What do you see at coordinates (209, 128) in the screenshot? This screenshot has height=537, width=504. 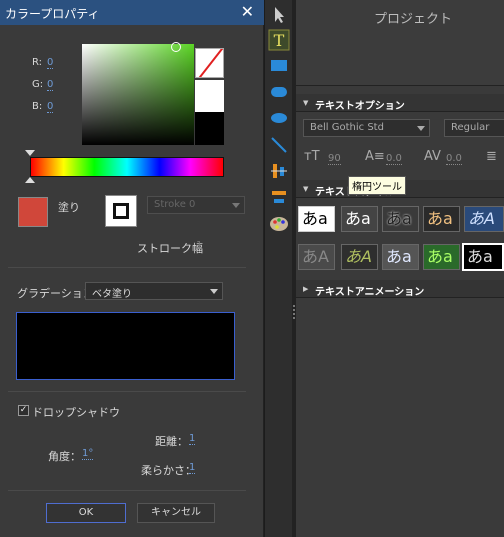 I see `black-swatch` at bounding box center [209, 128].